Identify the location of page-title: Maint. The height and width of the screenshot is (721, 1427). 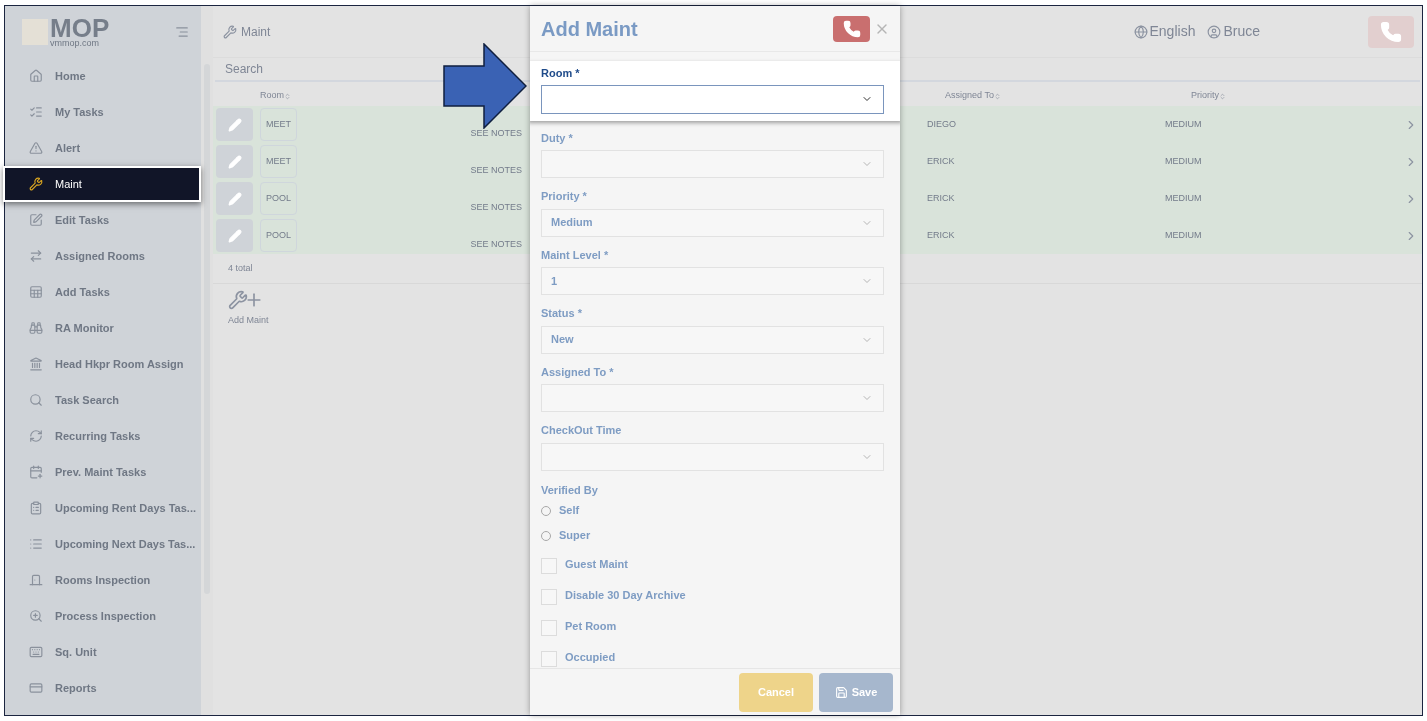
(256, 32).